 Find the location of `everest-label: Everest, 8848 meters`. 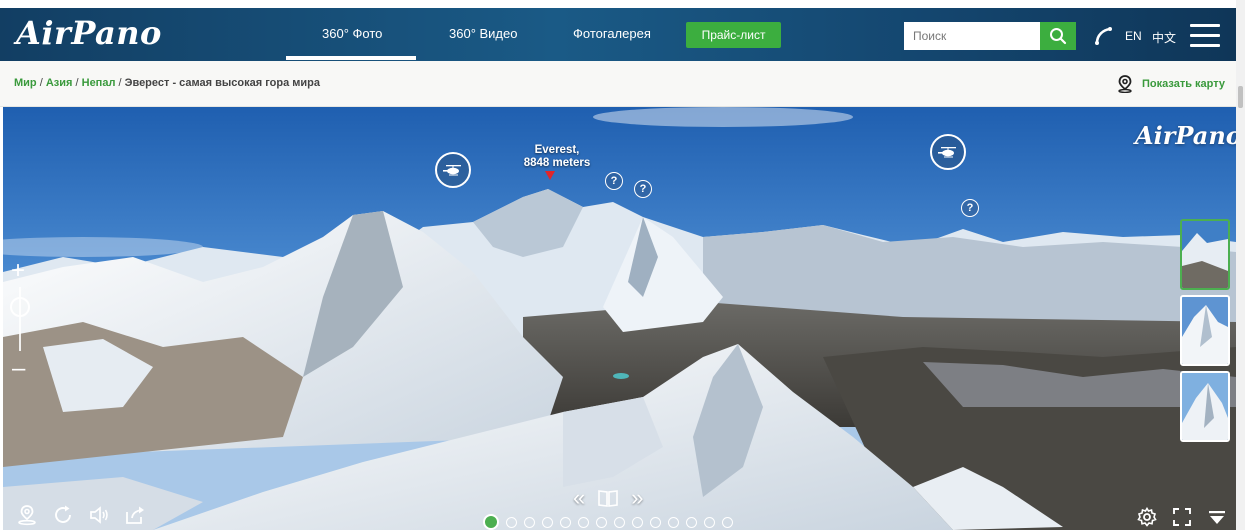

everest-label: Everest, 8848 meters is located at coordinates (557, 157).